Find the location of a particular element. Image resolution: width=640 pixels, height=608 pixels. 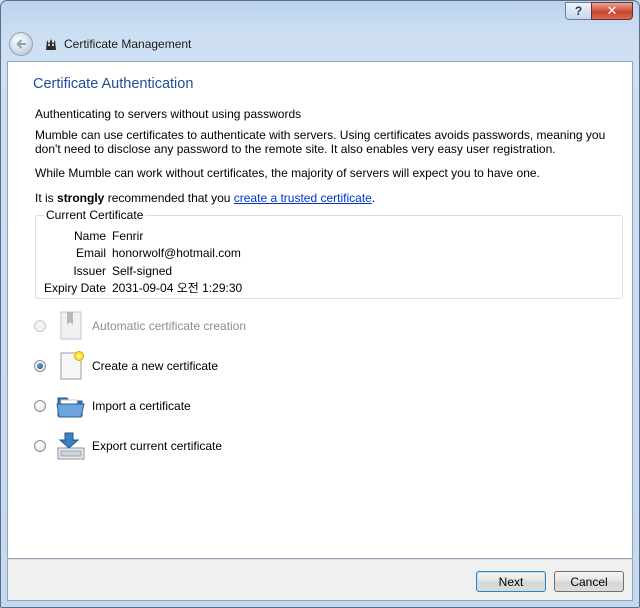

cancel-button-label: Cancel is located at coordinates (589, 581).